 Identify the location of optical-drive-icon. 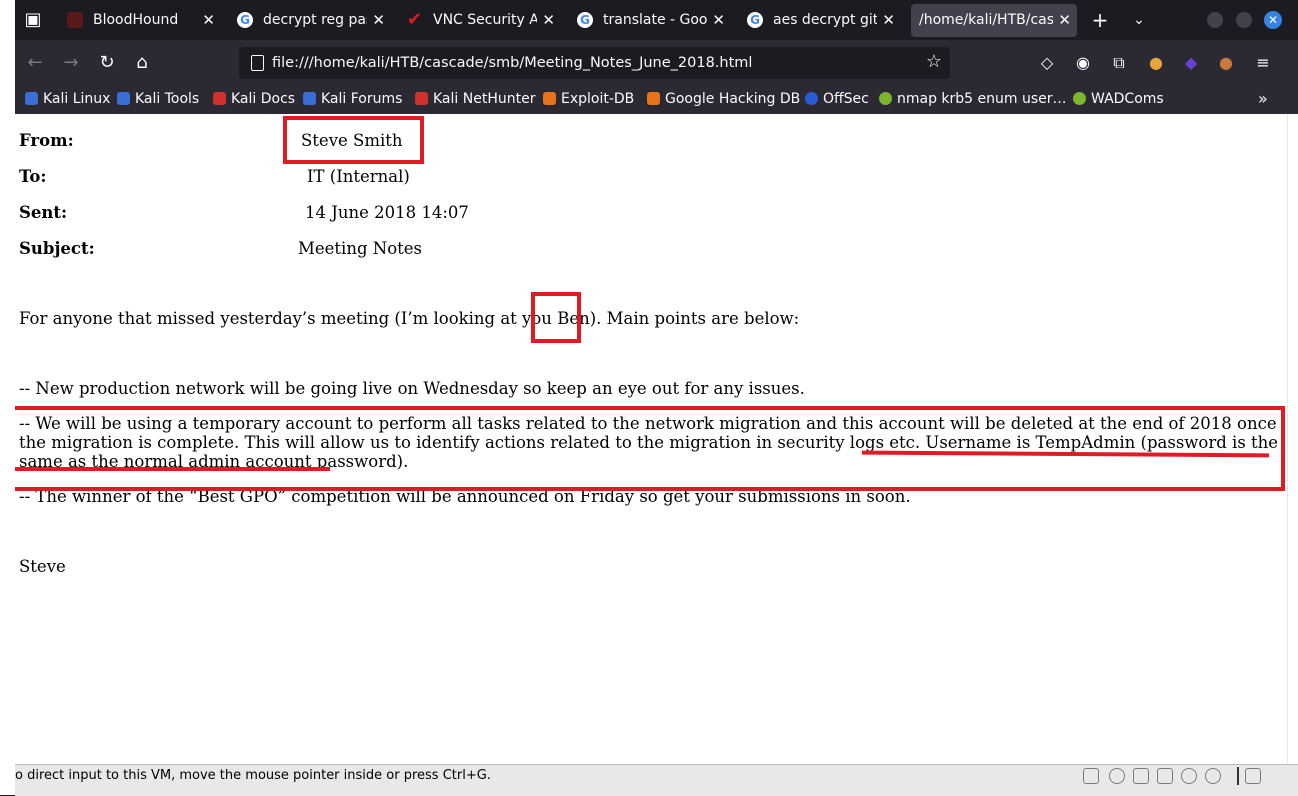
(1117, 776).